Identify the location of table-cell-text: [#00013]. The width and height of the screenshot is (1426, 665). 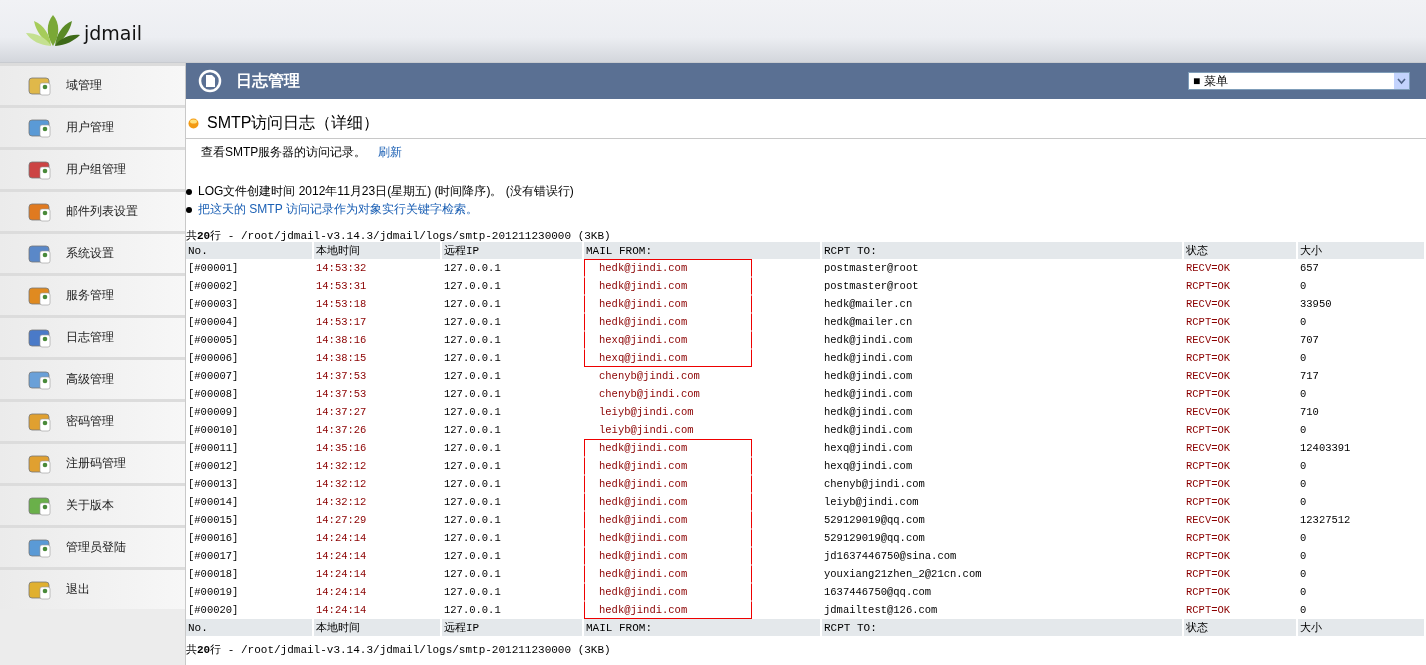
(213, 484).